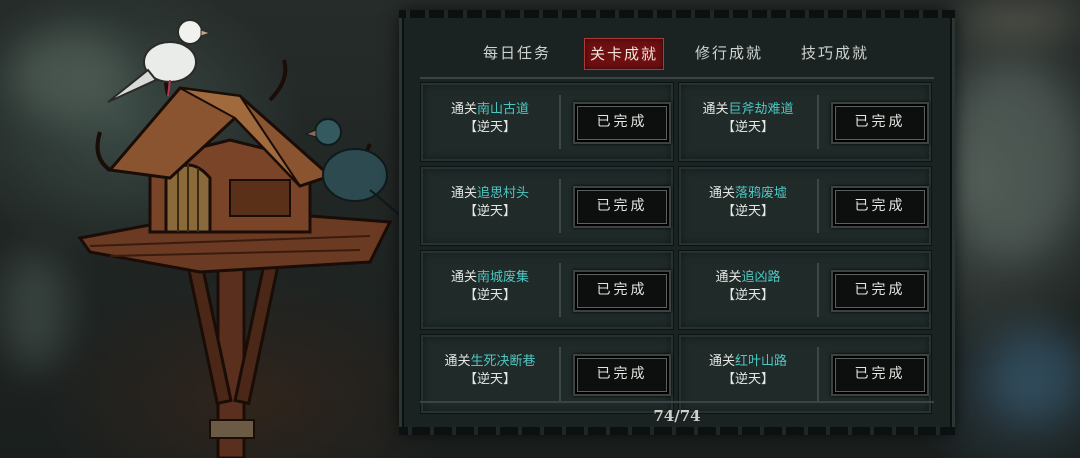  Describe the element at coordinates (761, 109) in the screenshot. I see `stage-name: 巨斧劫难道` at that location.